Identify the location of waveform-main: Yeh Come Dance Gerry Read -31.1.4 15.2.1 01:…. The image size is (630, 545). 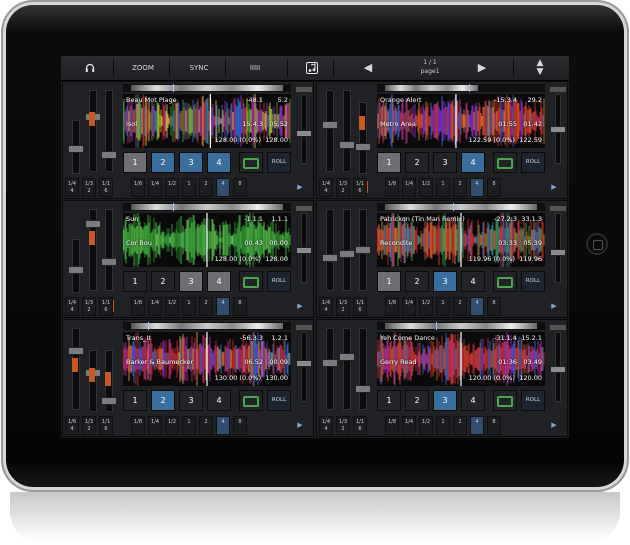
(461, 359).